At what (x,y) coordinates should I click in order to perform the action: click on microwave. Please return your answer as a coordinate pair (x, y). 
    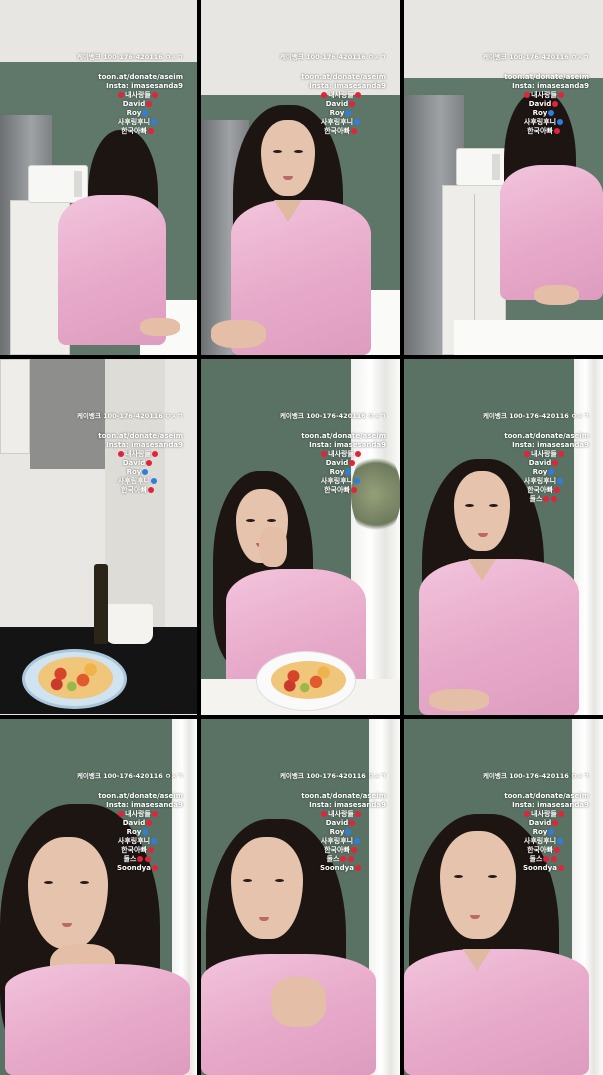
    Looking at the image, I should click on (481, 167).